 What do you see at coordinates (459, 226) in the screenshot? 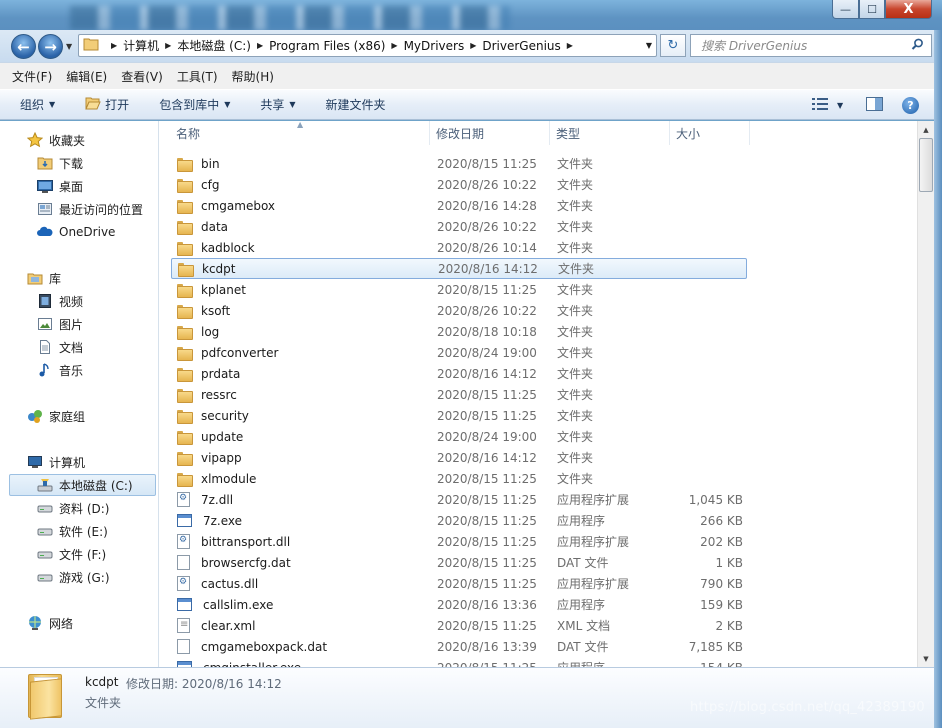
I see `file-row: data 2020/8/26 10:22 文件夹` at bounding box center [459, 226].